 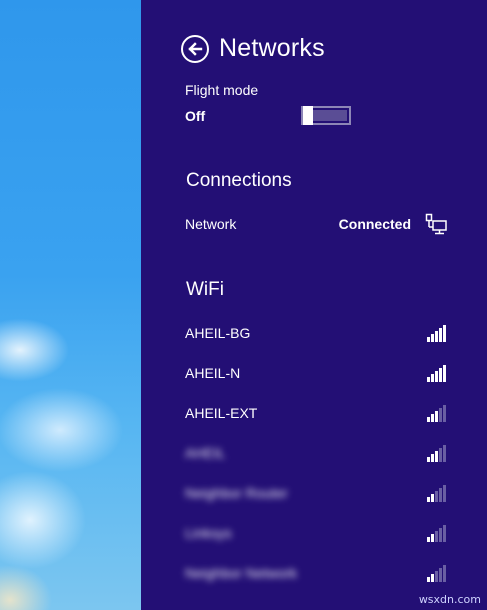 What do you see at coordinates (374, 224) in the screenshot?
I see `connection-status: Connected` at bounding box center [374, 224].